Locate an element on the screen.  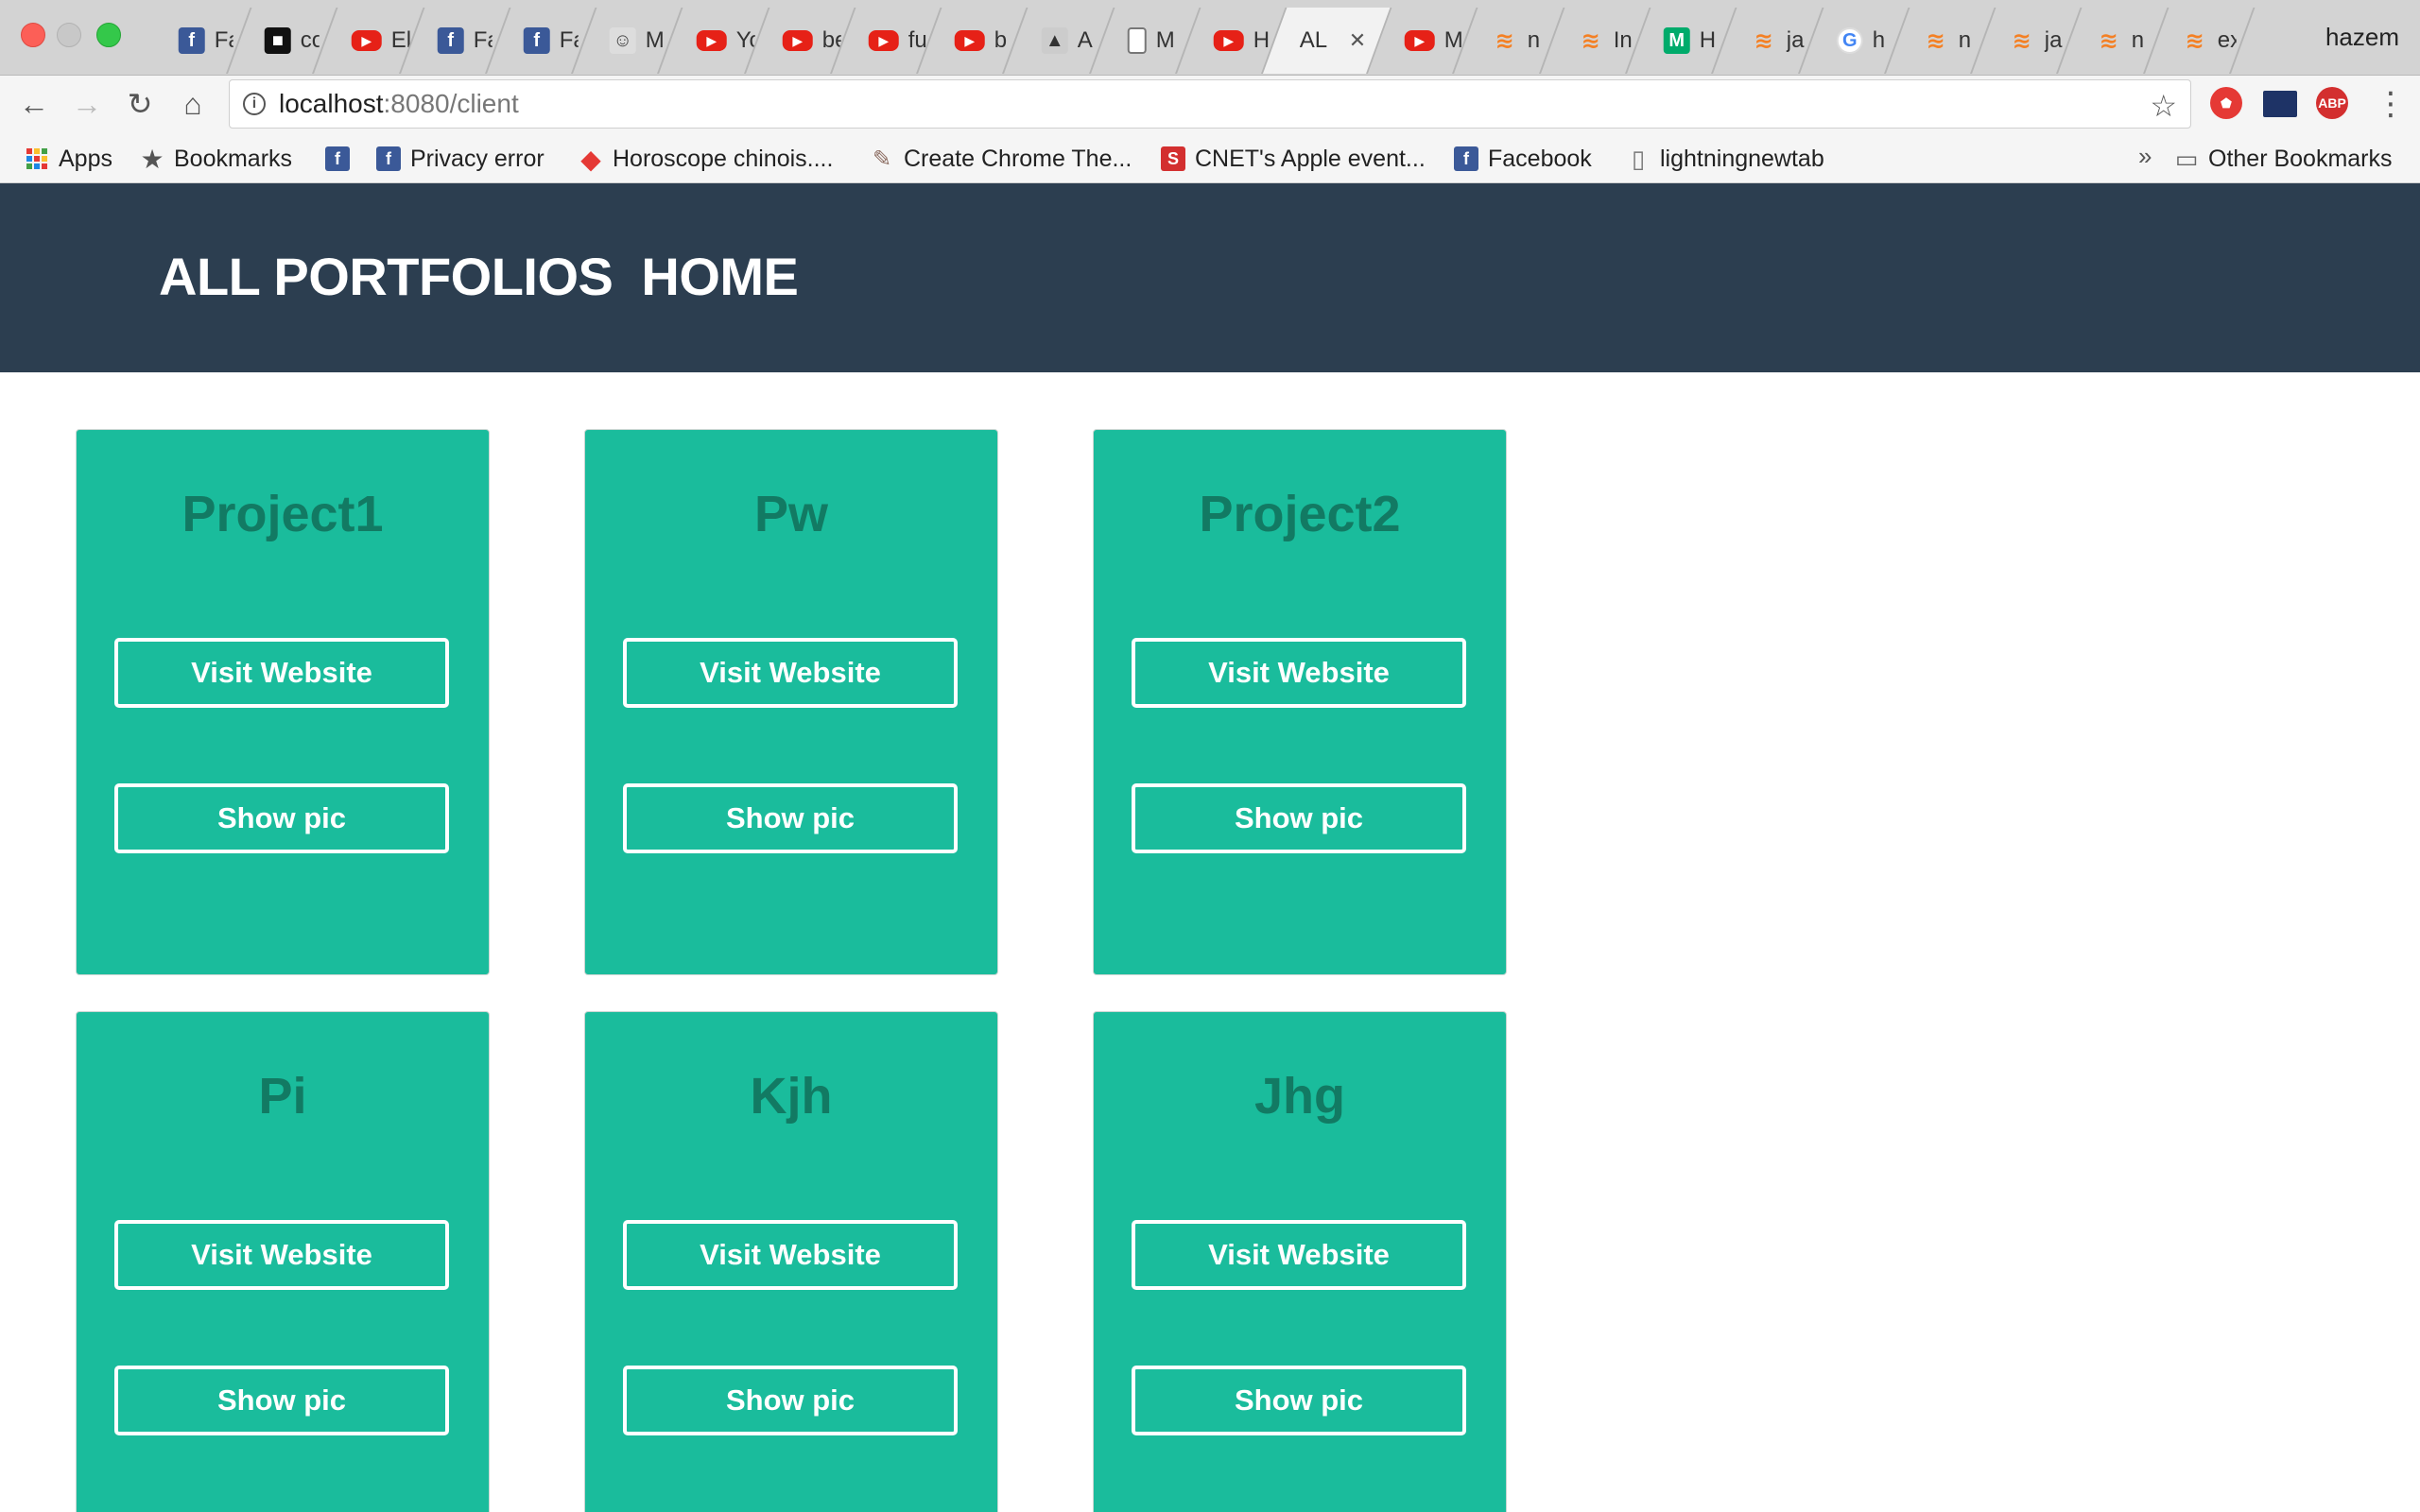
bookmark-label: Privacy error is located at coordinates (477, 158).